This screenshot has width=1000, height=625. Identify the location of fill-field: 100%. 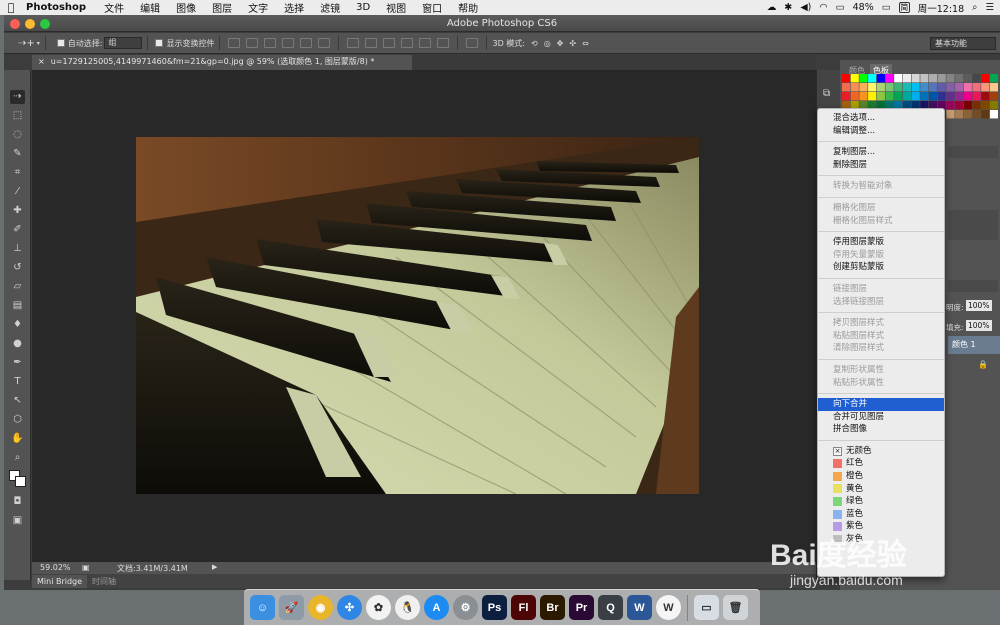
(979, 325).